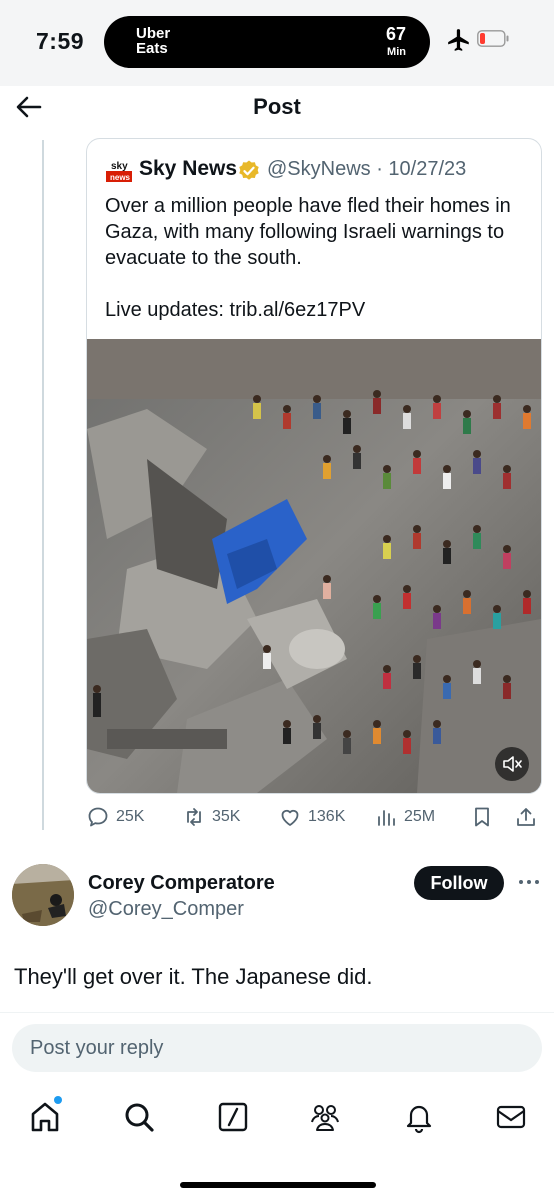 This screenshot has height=1200, width=554. I want to click on reply-author-name: Corey Comperatore, so click(181, 883).